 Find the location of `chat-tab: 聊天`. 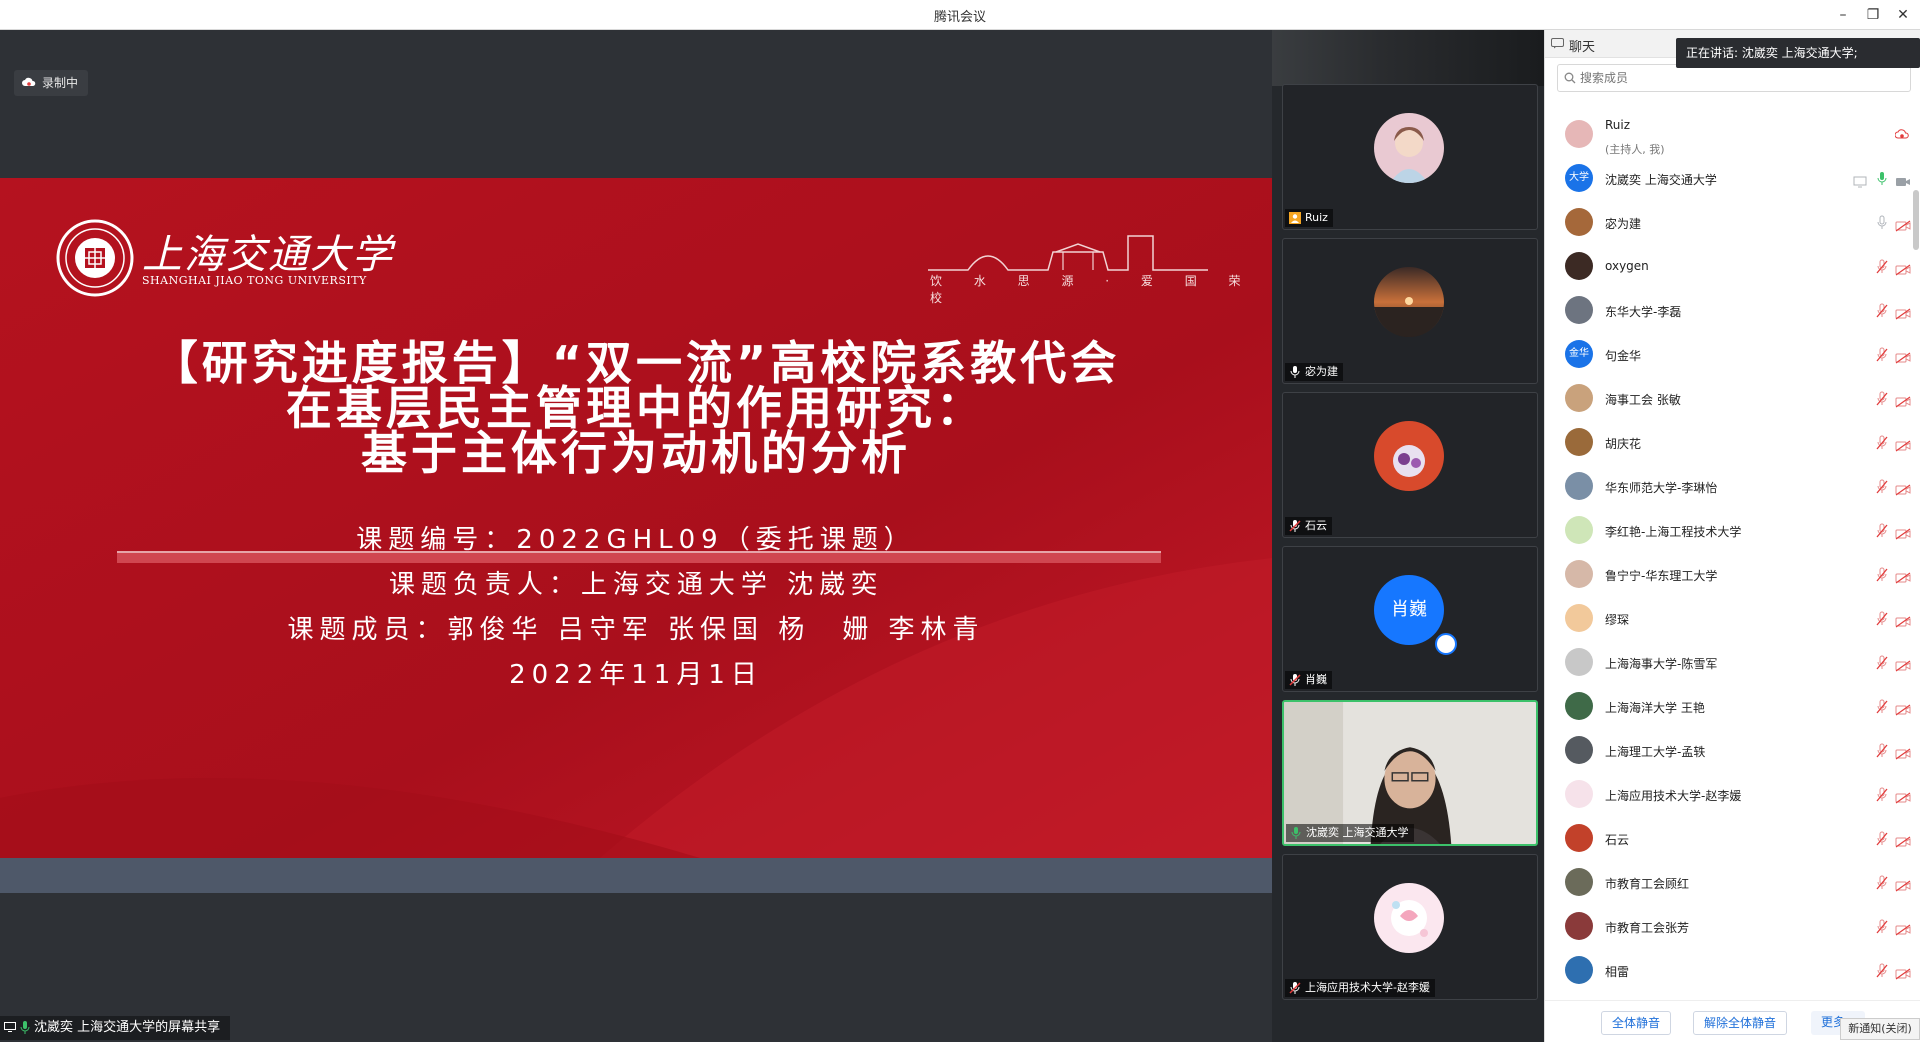

chat-tab: 聊天 is located at coordinates (1582, 45).